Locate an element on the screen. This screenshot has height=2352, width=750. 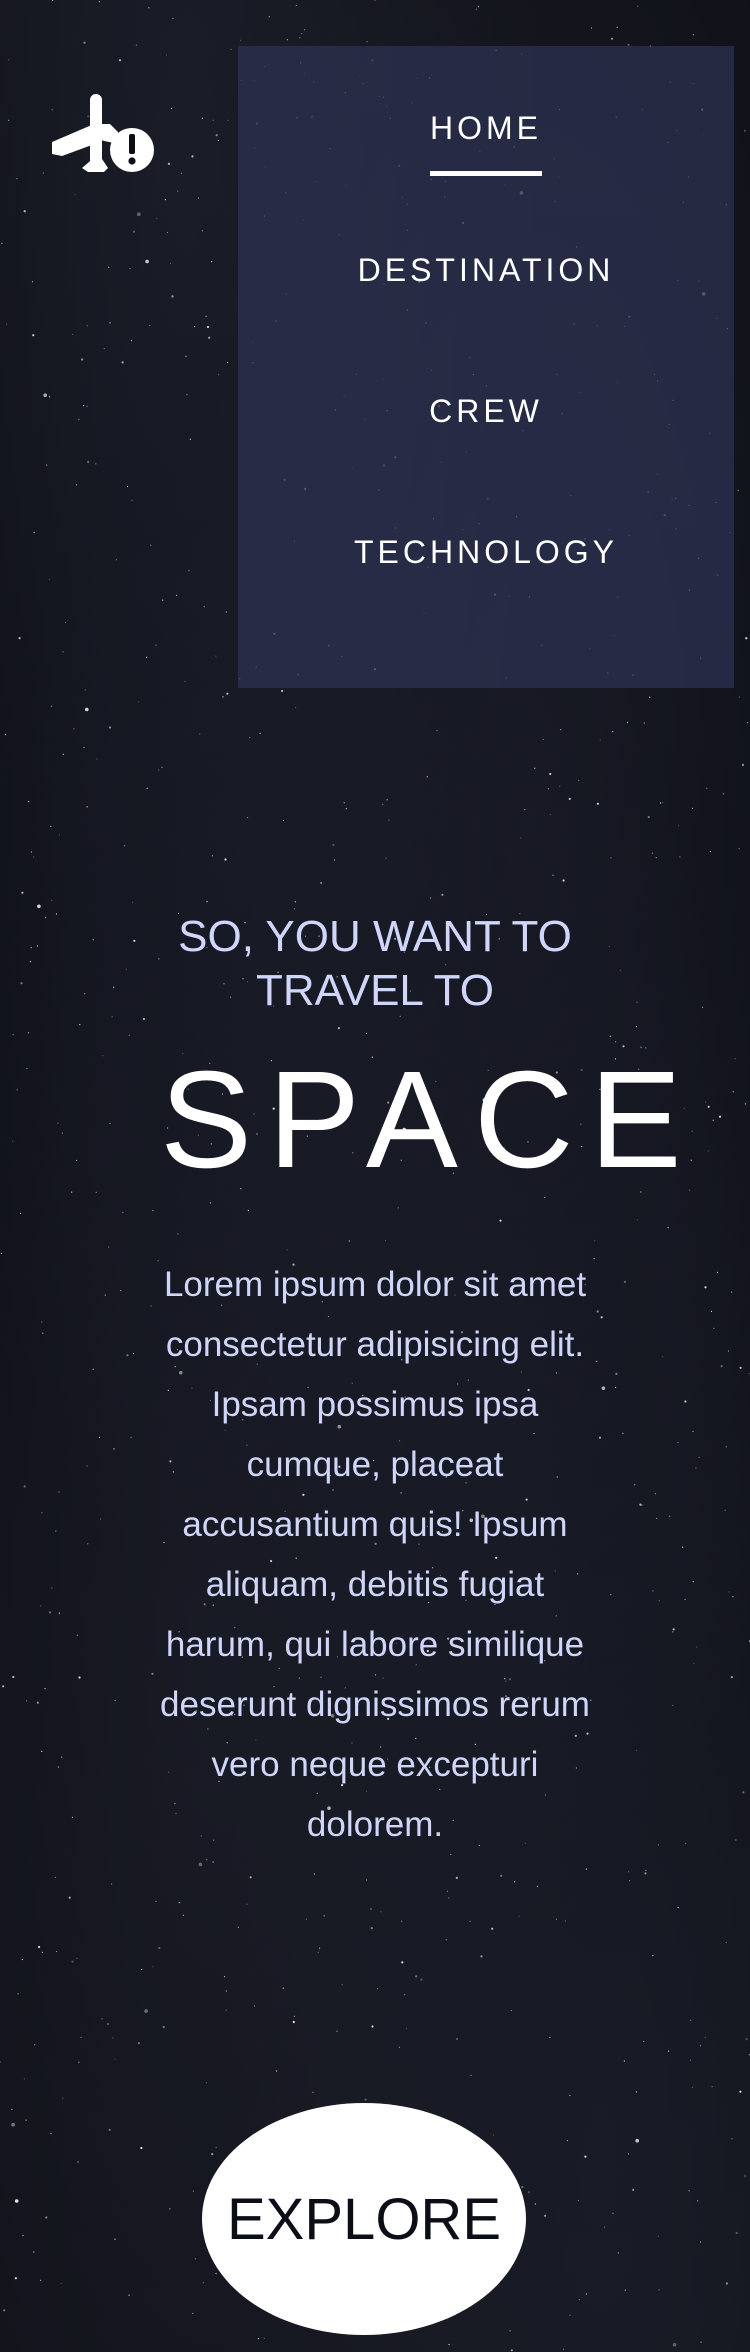
explore-button: EXPLORE is located at coordinates (364, 2219).